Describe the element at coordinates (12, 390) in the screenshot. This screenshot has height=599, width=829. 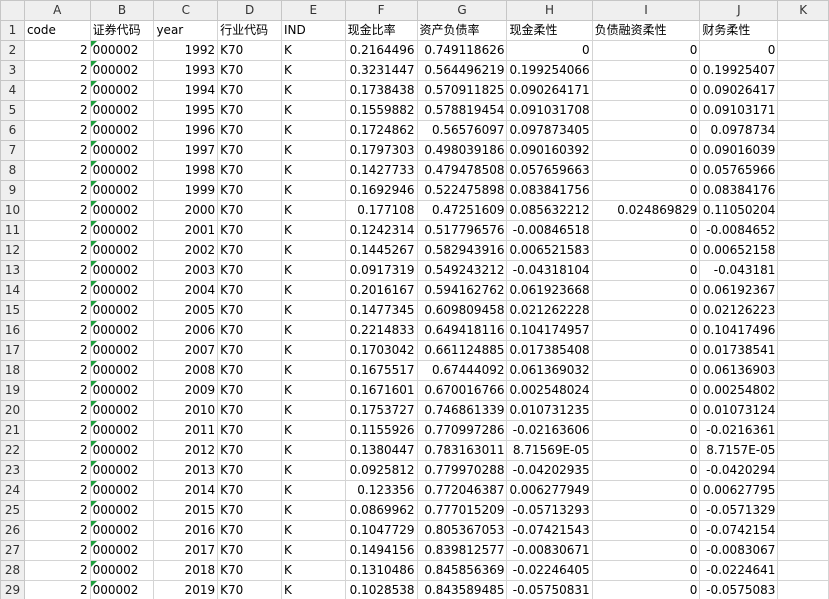
I see `row-header: 19` at that location.